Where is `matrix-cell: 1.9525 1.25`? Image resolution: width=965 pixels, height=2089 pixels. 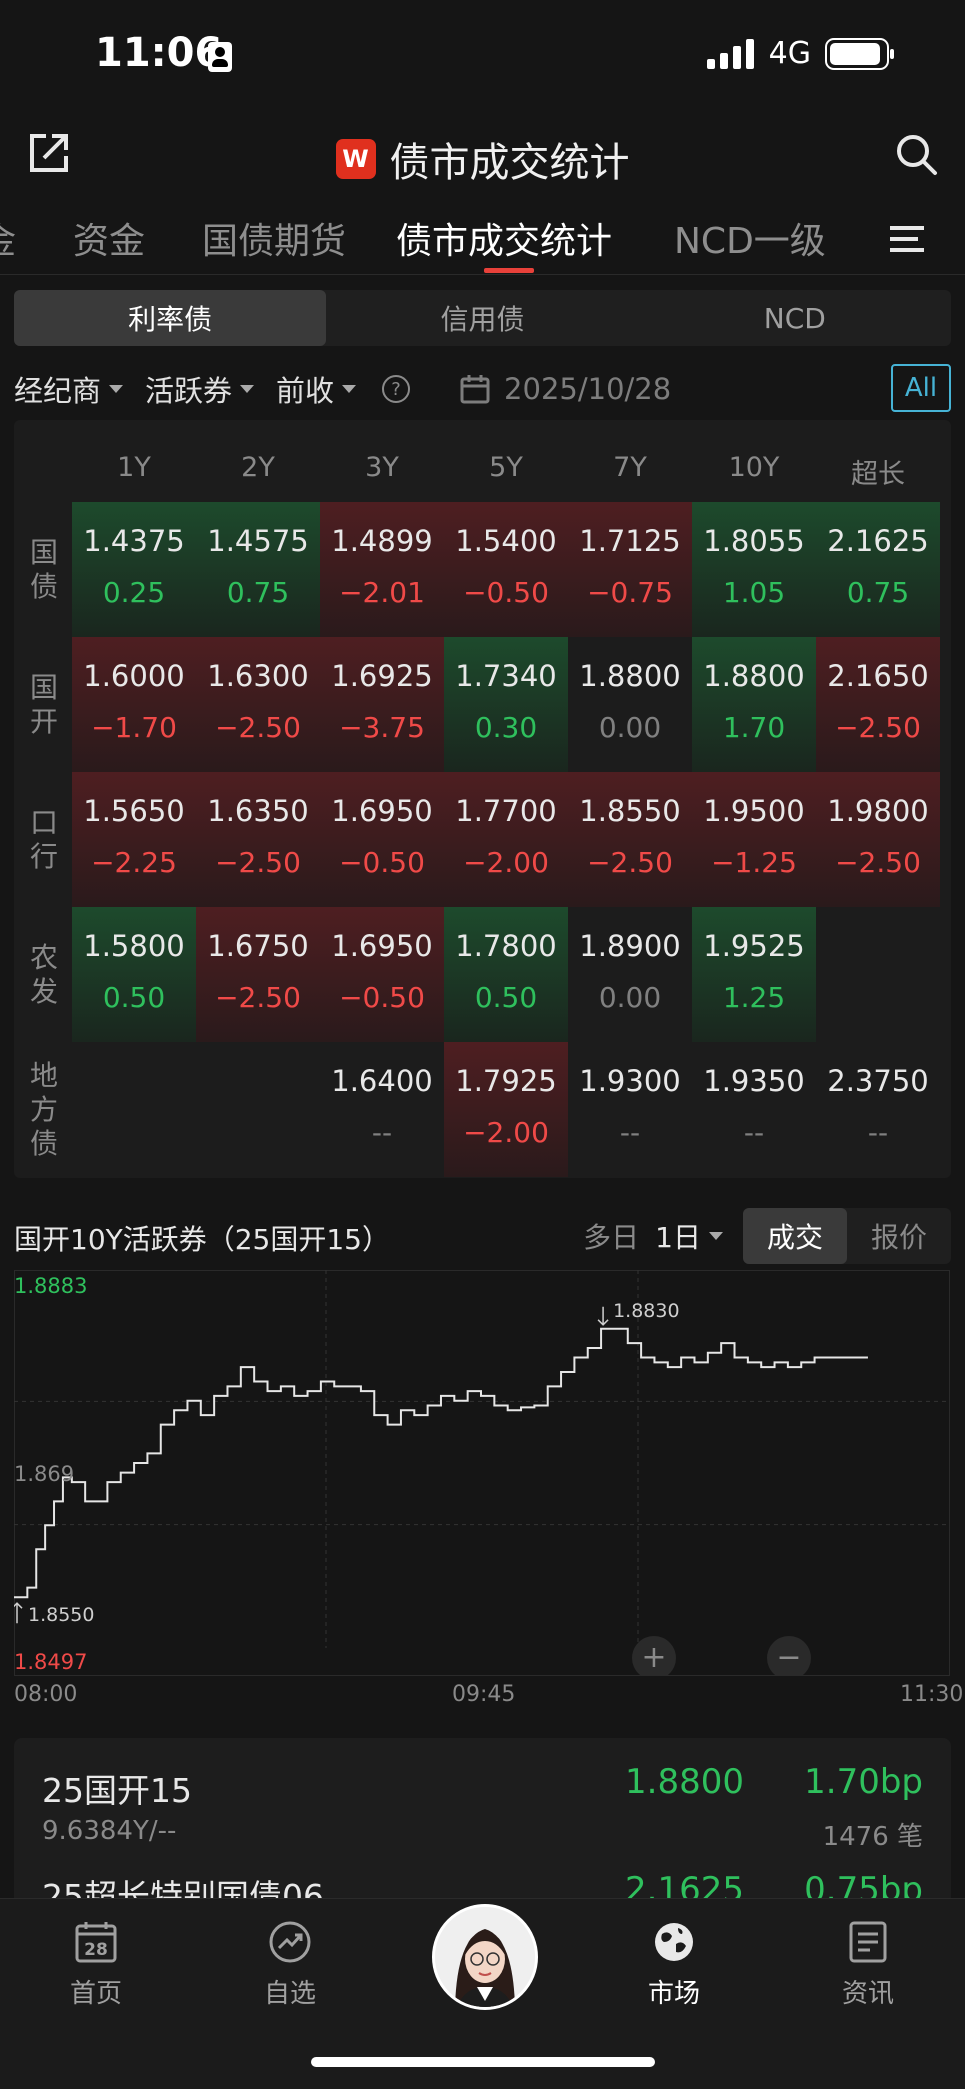
matrix-cell: 1.9525 1.25 is located at coordinates (754, 974).